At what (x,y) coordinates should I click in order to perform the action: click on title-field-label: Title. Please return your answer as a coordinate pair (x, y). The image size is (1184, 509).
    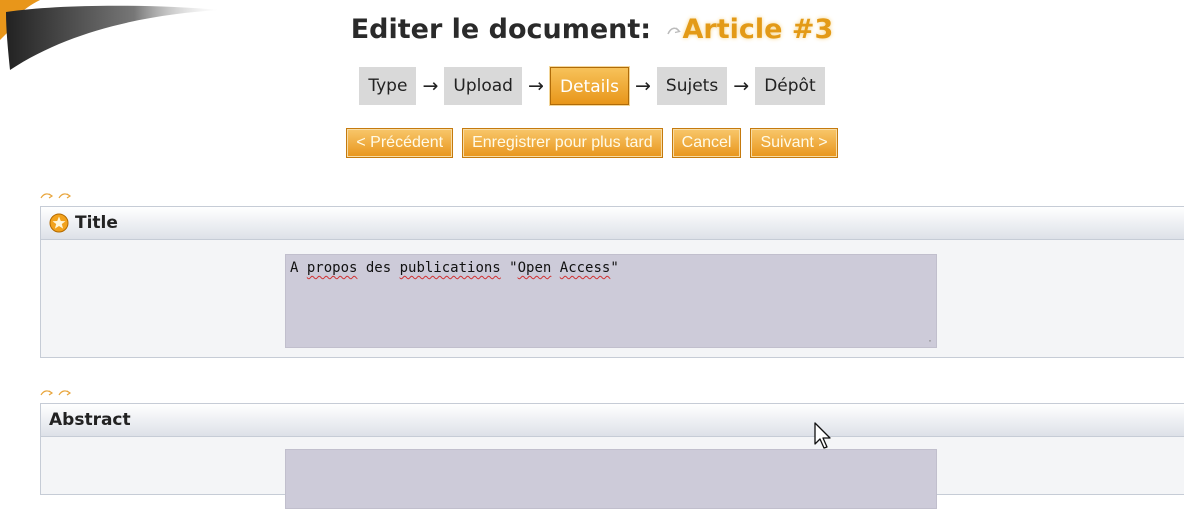
    Looking at the image, I should click on (96, 223).